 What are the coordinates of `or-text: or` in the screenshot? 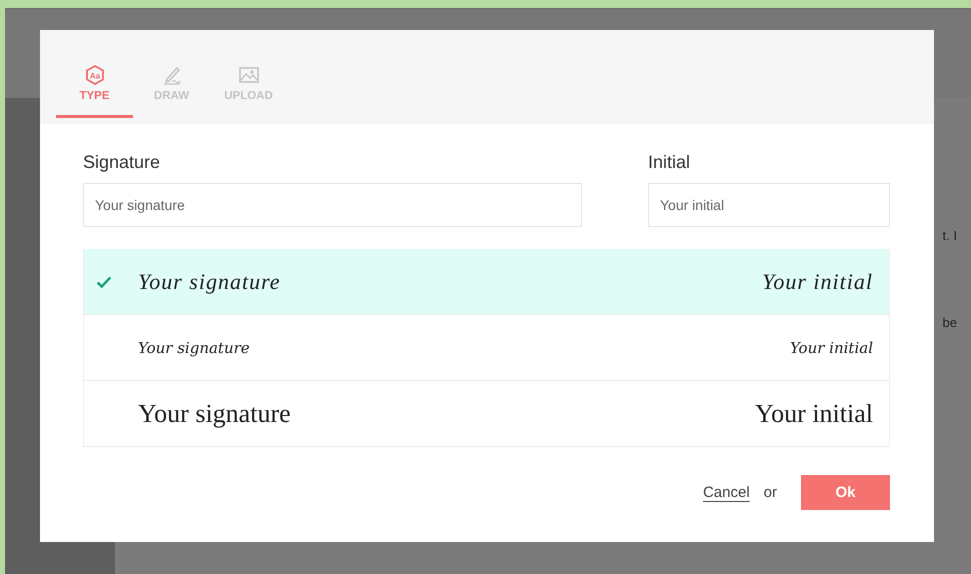 It's located at (770, 492).